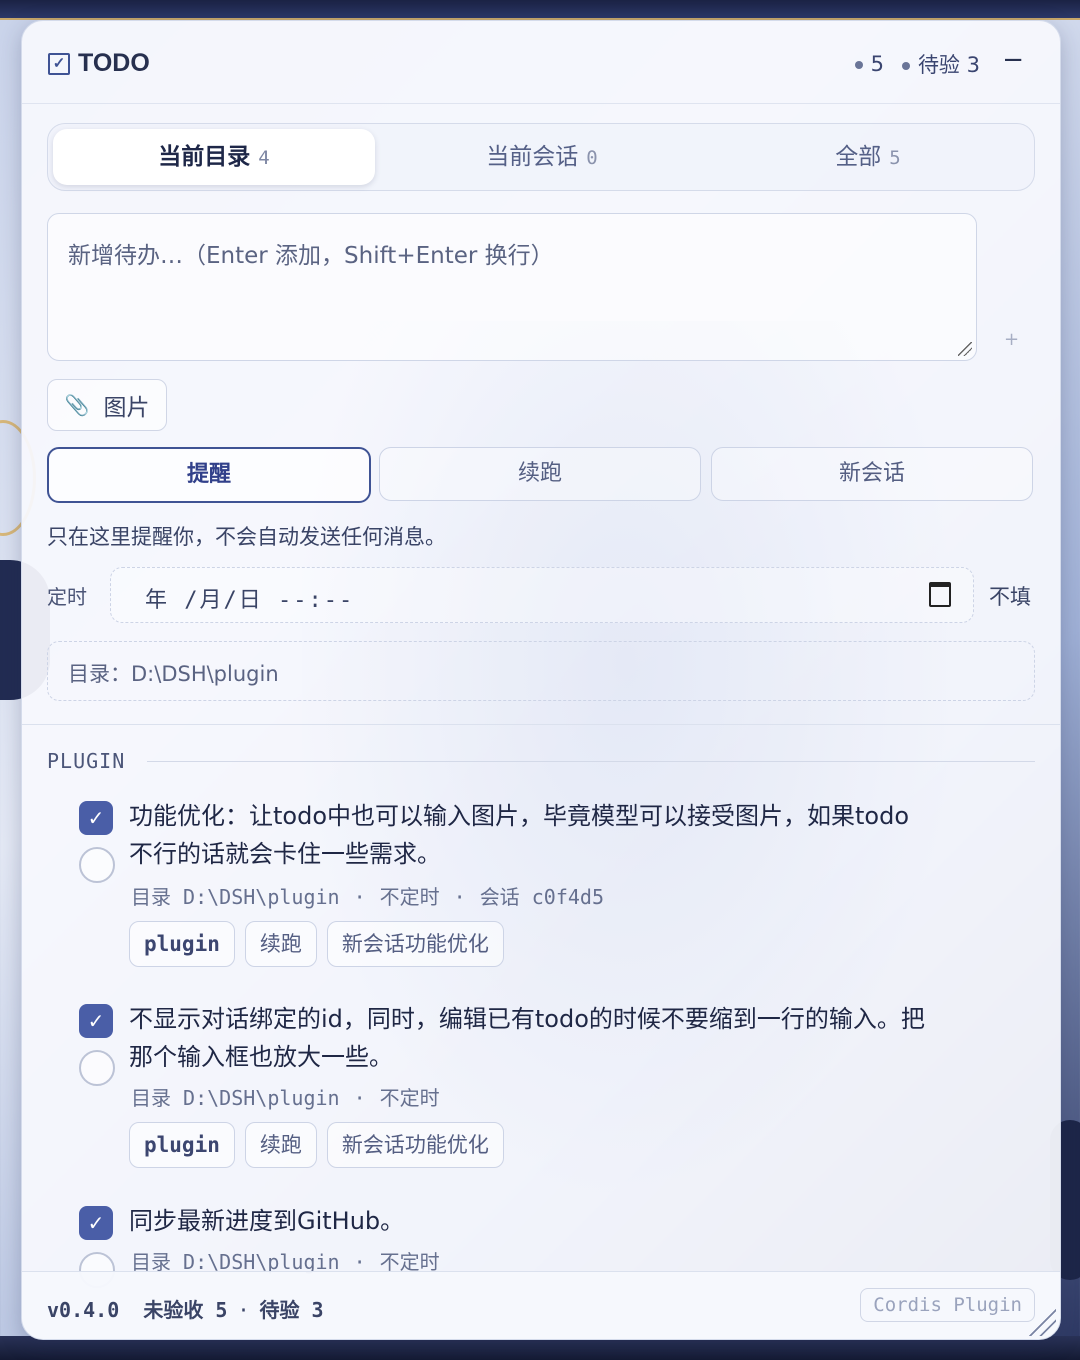 This screenshot has height=1360, width=1080. What do you see at coordinates (1041, 1321) in the screenshot?
I see `resize-corner-icon` at bounding box center [1041, 1321].